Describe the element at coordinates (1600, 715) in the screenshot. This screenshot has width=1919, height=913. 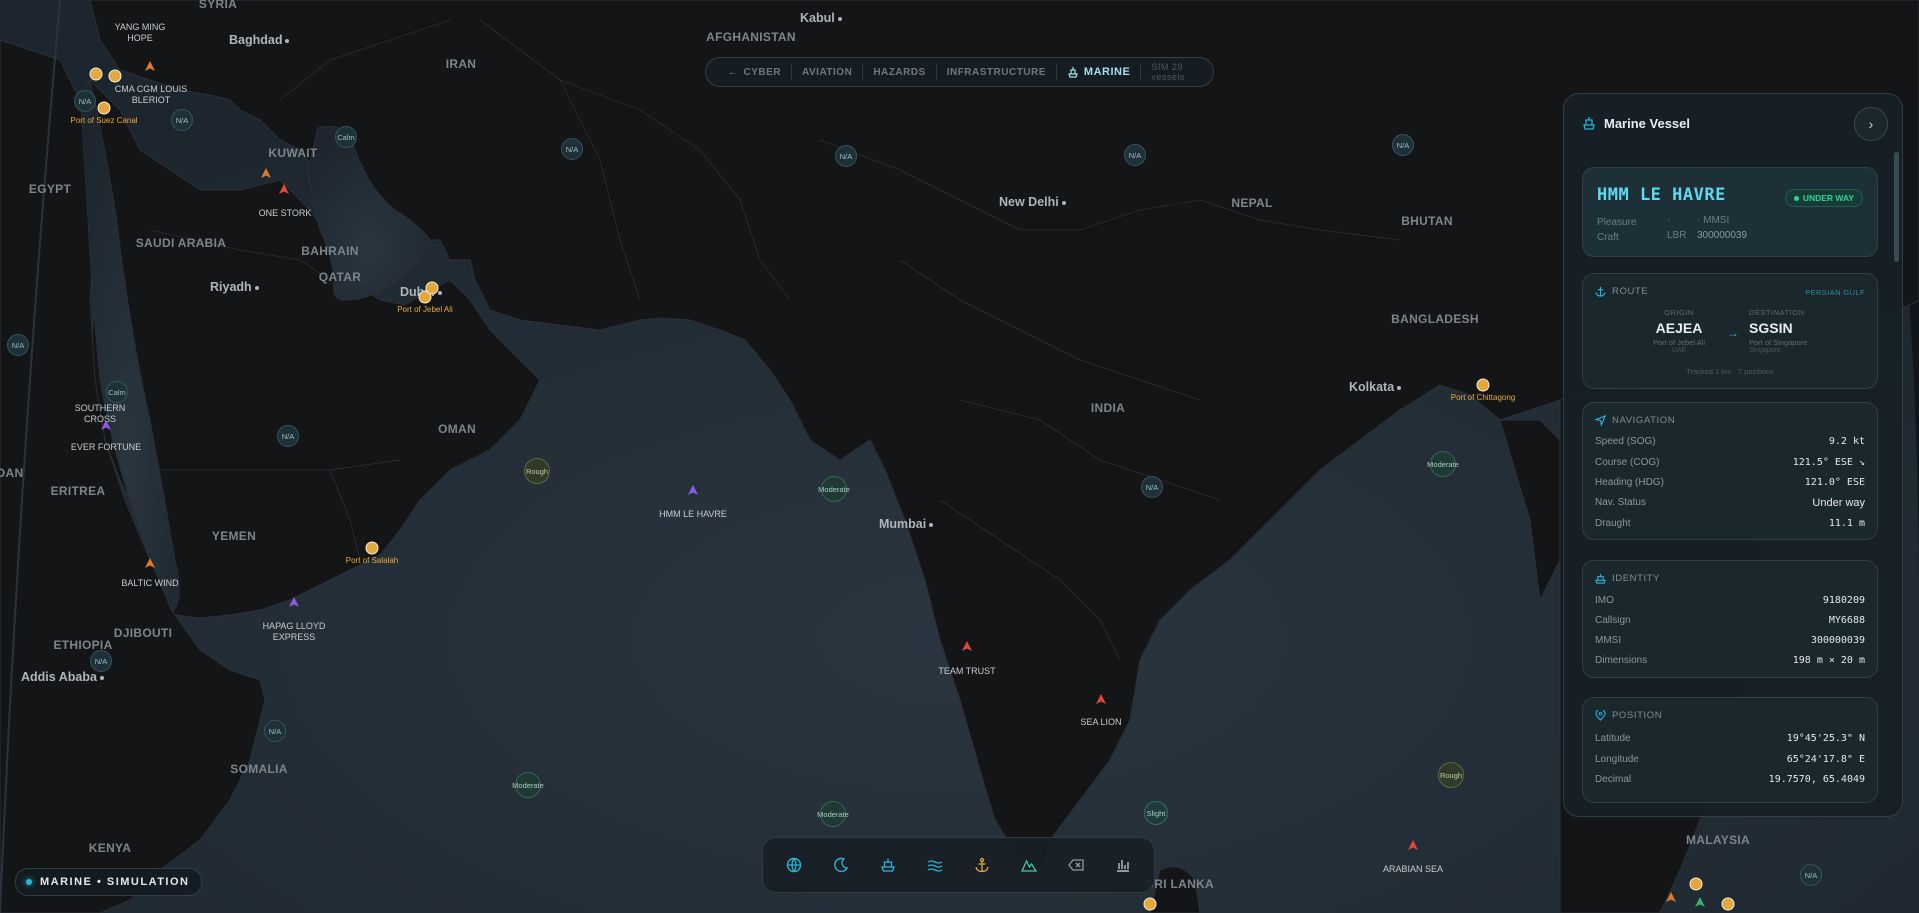
I see `location-pin-icon` at that location.